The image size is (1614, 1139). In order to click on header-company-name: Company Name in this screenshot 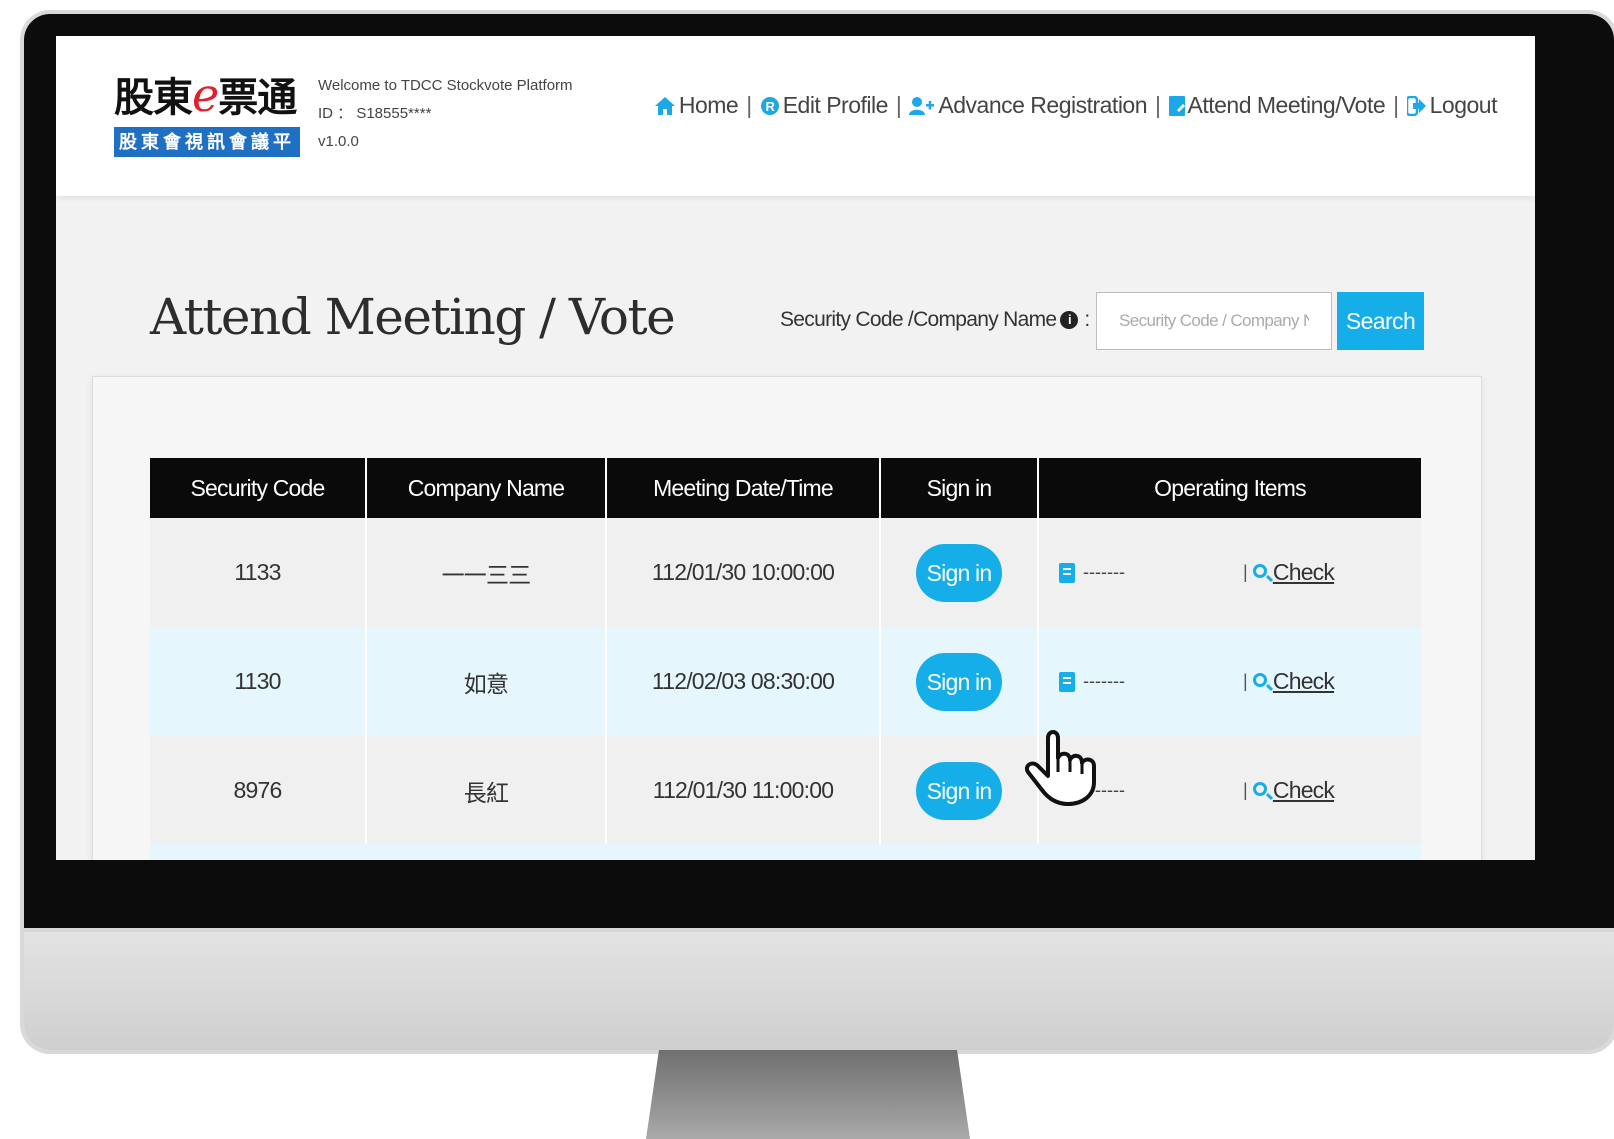, I will do `click(486, 488)`.